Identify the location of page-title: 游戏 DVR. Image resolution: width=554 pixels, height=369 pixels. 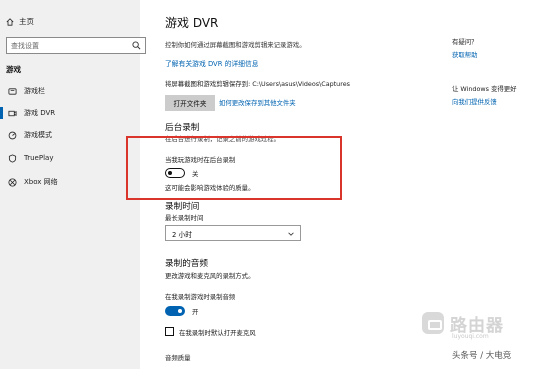
(192, 23).